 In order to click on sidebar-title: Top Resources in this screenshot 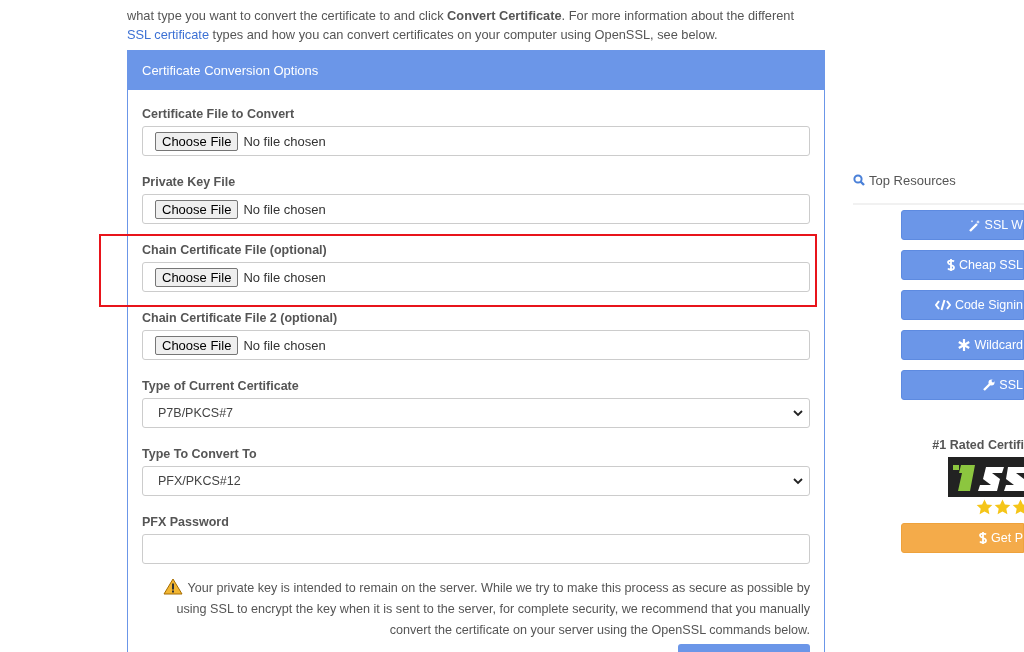, I will do `click(912, 180)`.